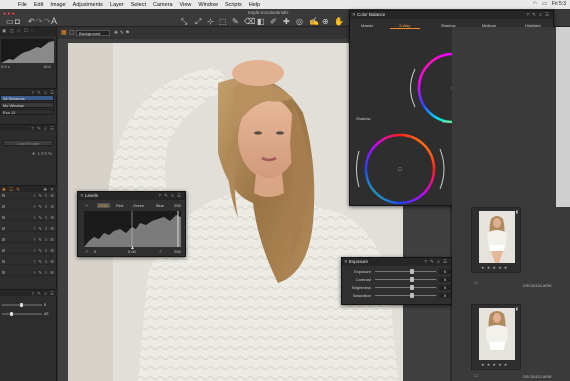  Describe the element at coordinates (405, 279) in the screenshot. I see `contrast-slider` at that location.